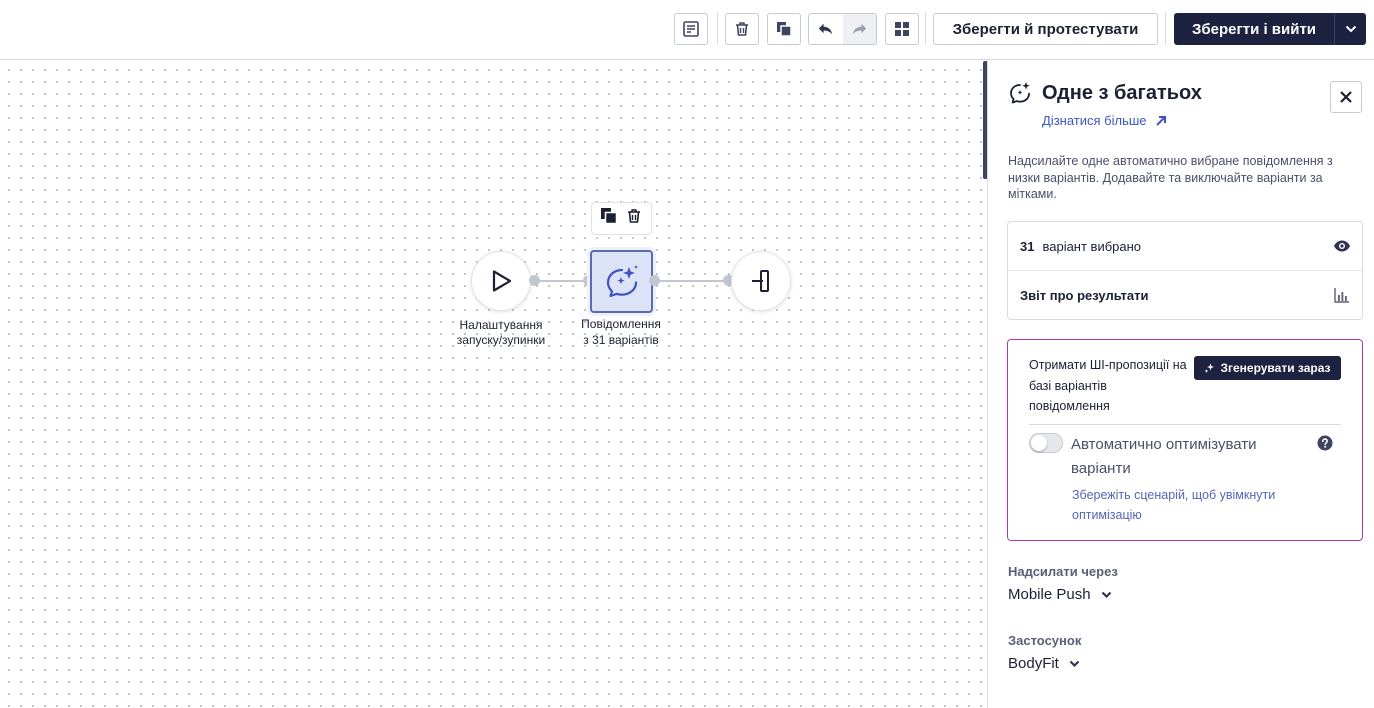 The width and height of the screenshot is (1374, 708). Describe the element at coordinates (1092, 246) in the screenshot. I see `variants-selected-text: варіант вибрано` at that location.